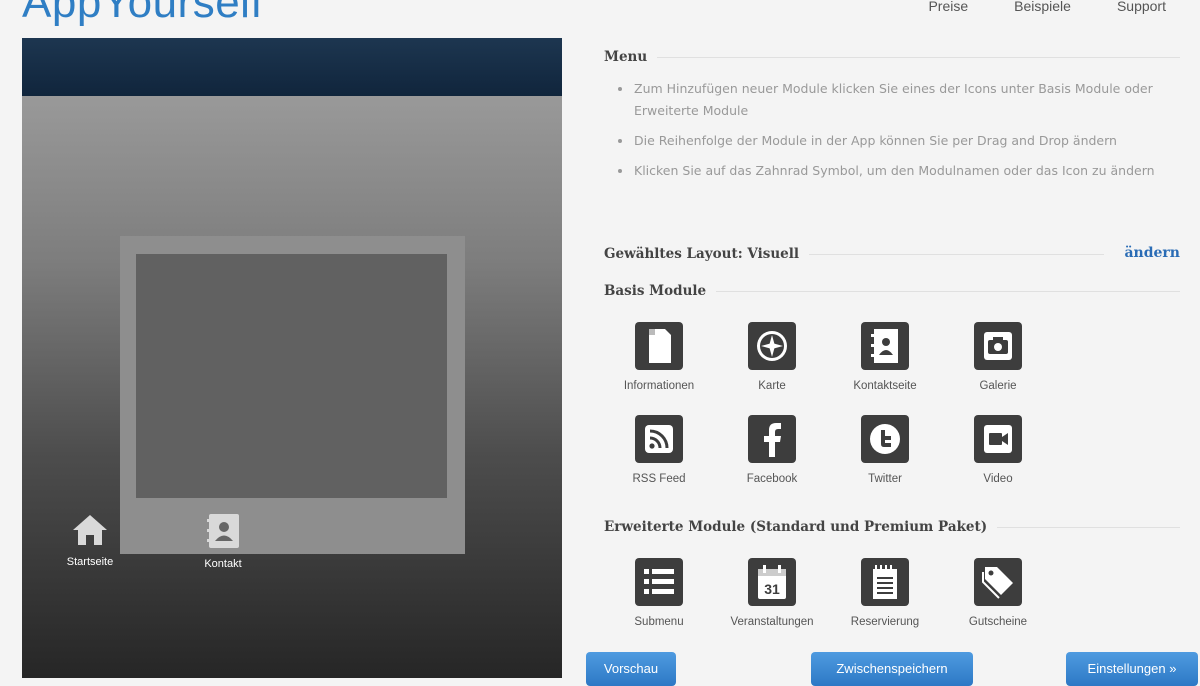  Describe the element at coordinates (998, 439) in the screenshot. I see `video-camera-icon` at that location.